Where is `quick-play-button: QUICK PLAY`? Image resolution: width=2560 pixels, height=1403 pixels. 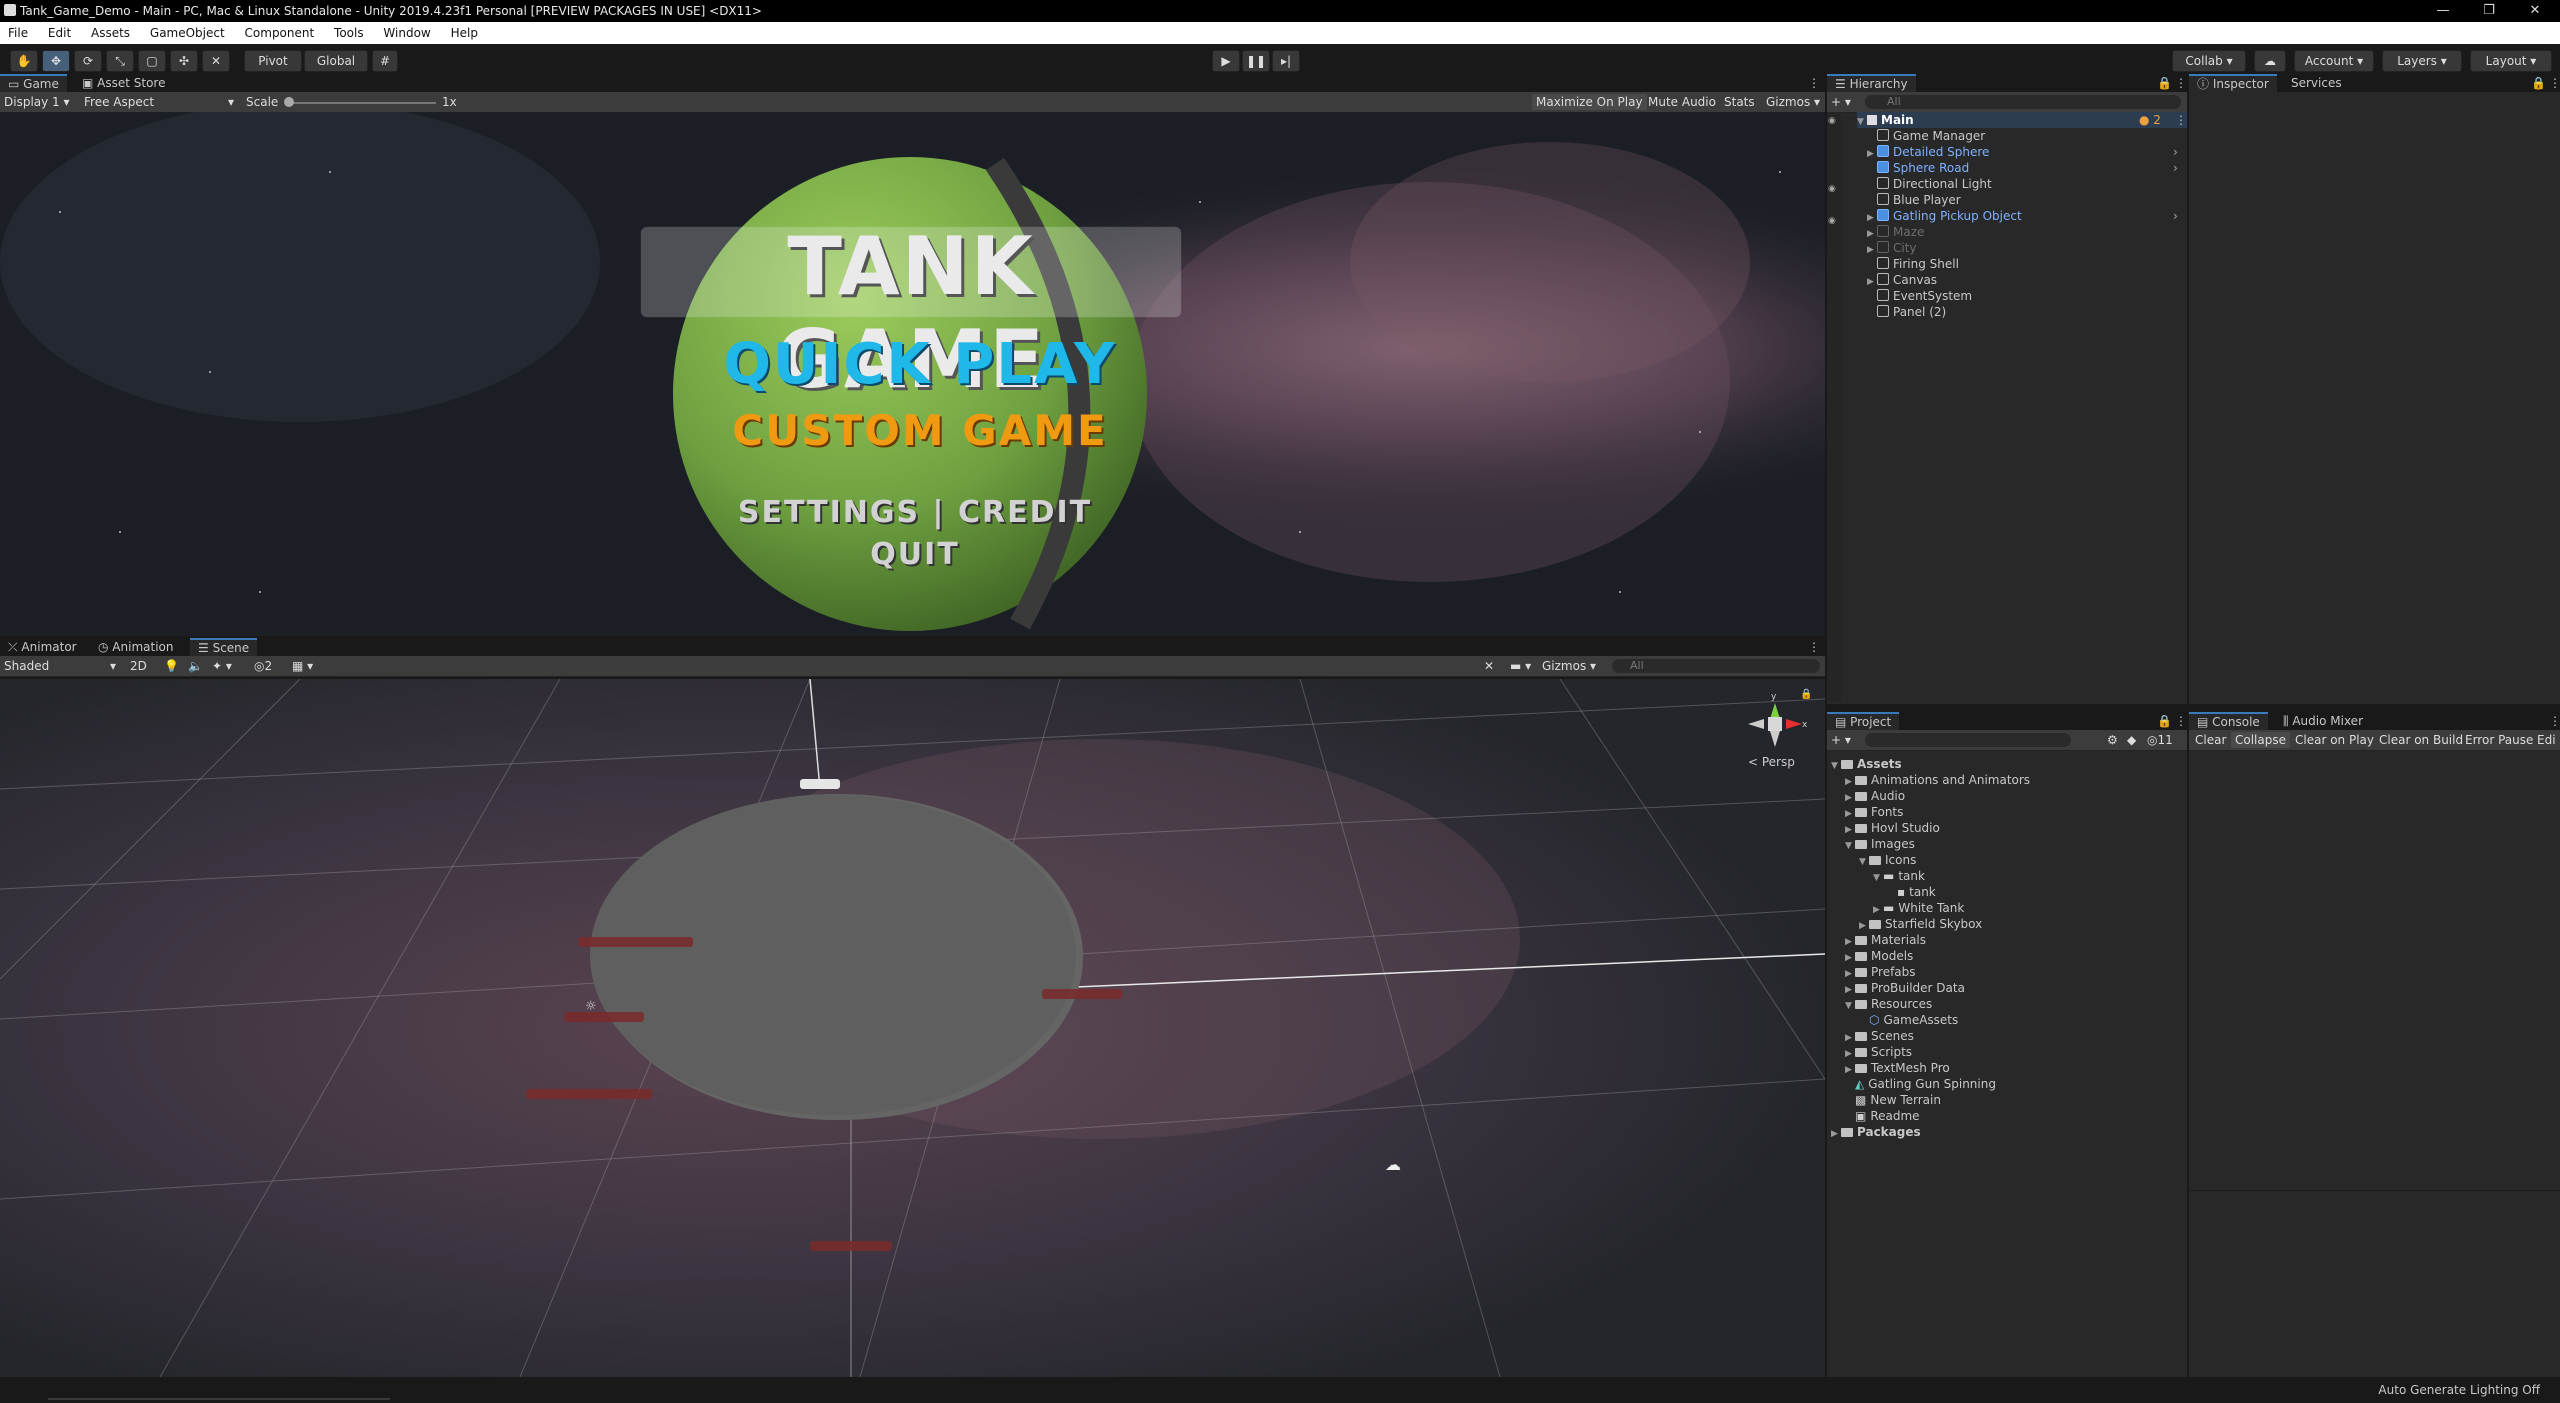 quick-play-button: QUICK PLAY is located at coordinates (920, 364).